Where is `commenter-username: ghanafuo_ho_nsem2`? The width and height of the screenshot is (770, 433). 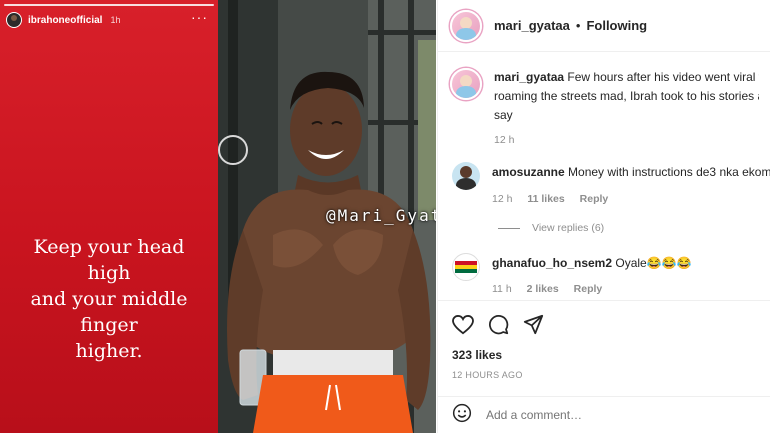
commenter-username: ghanafuo_ho_nsem2 is located at coordinates (552, 263).